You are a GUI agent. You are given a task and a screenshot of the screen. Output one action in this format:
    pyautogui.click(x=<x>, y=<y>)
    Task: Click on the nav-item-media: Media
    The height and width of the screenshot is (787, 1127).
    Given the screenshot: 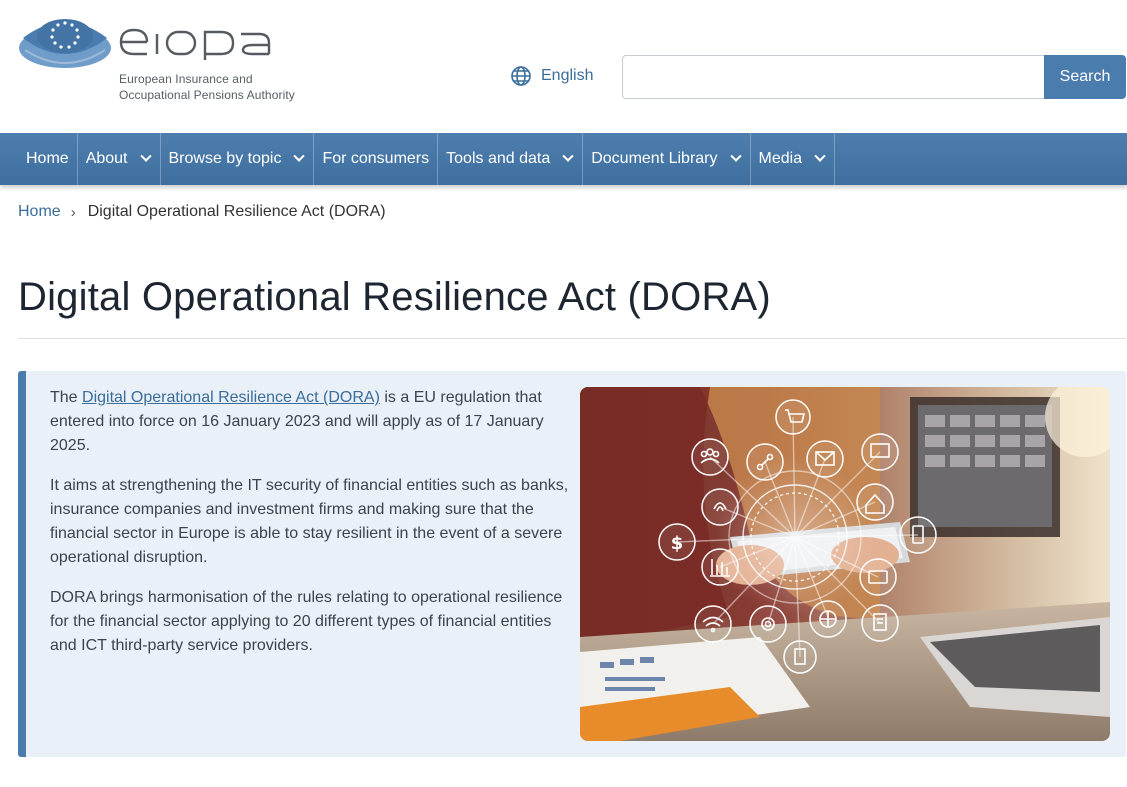 What is the action you would take?
    pyautogui.click(x=793, y=159)
    